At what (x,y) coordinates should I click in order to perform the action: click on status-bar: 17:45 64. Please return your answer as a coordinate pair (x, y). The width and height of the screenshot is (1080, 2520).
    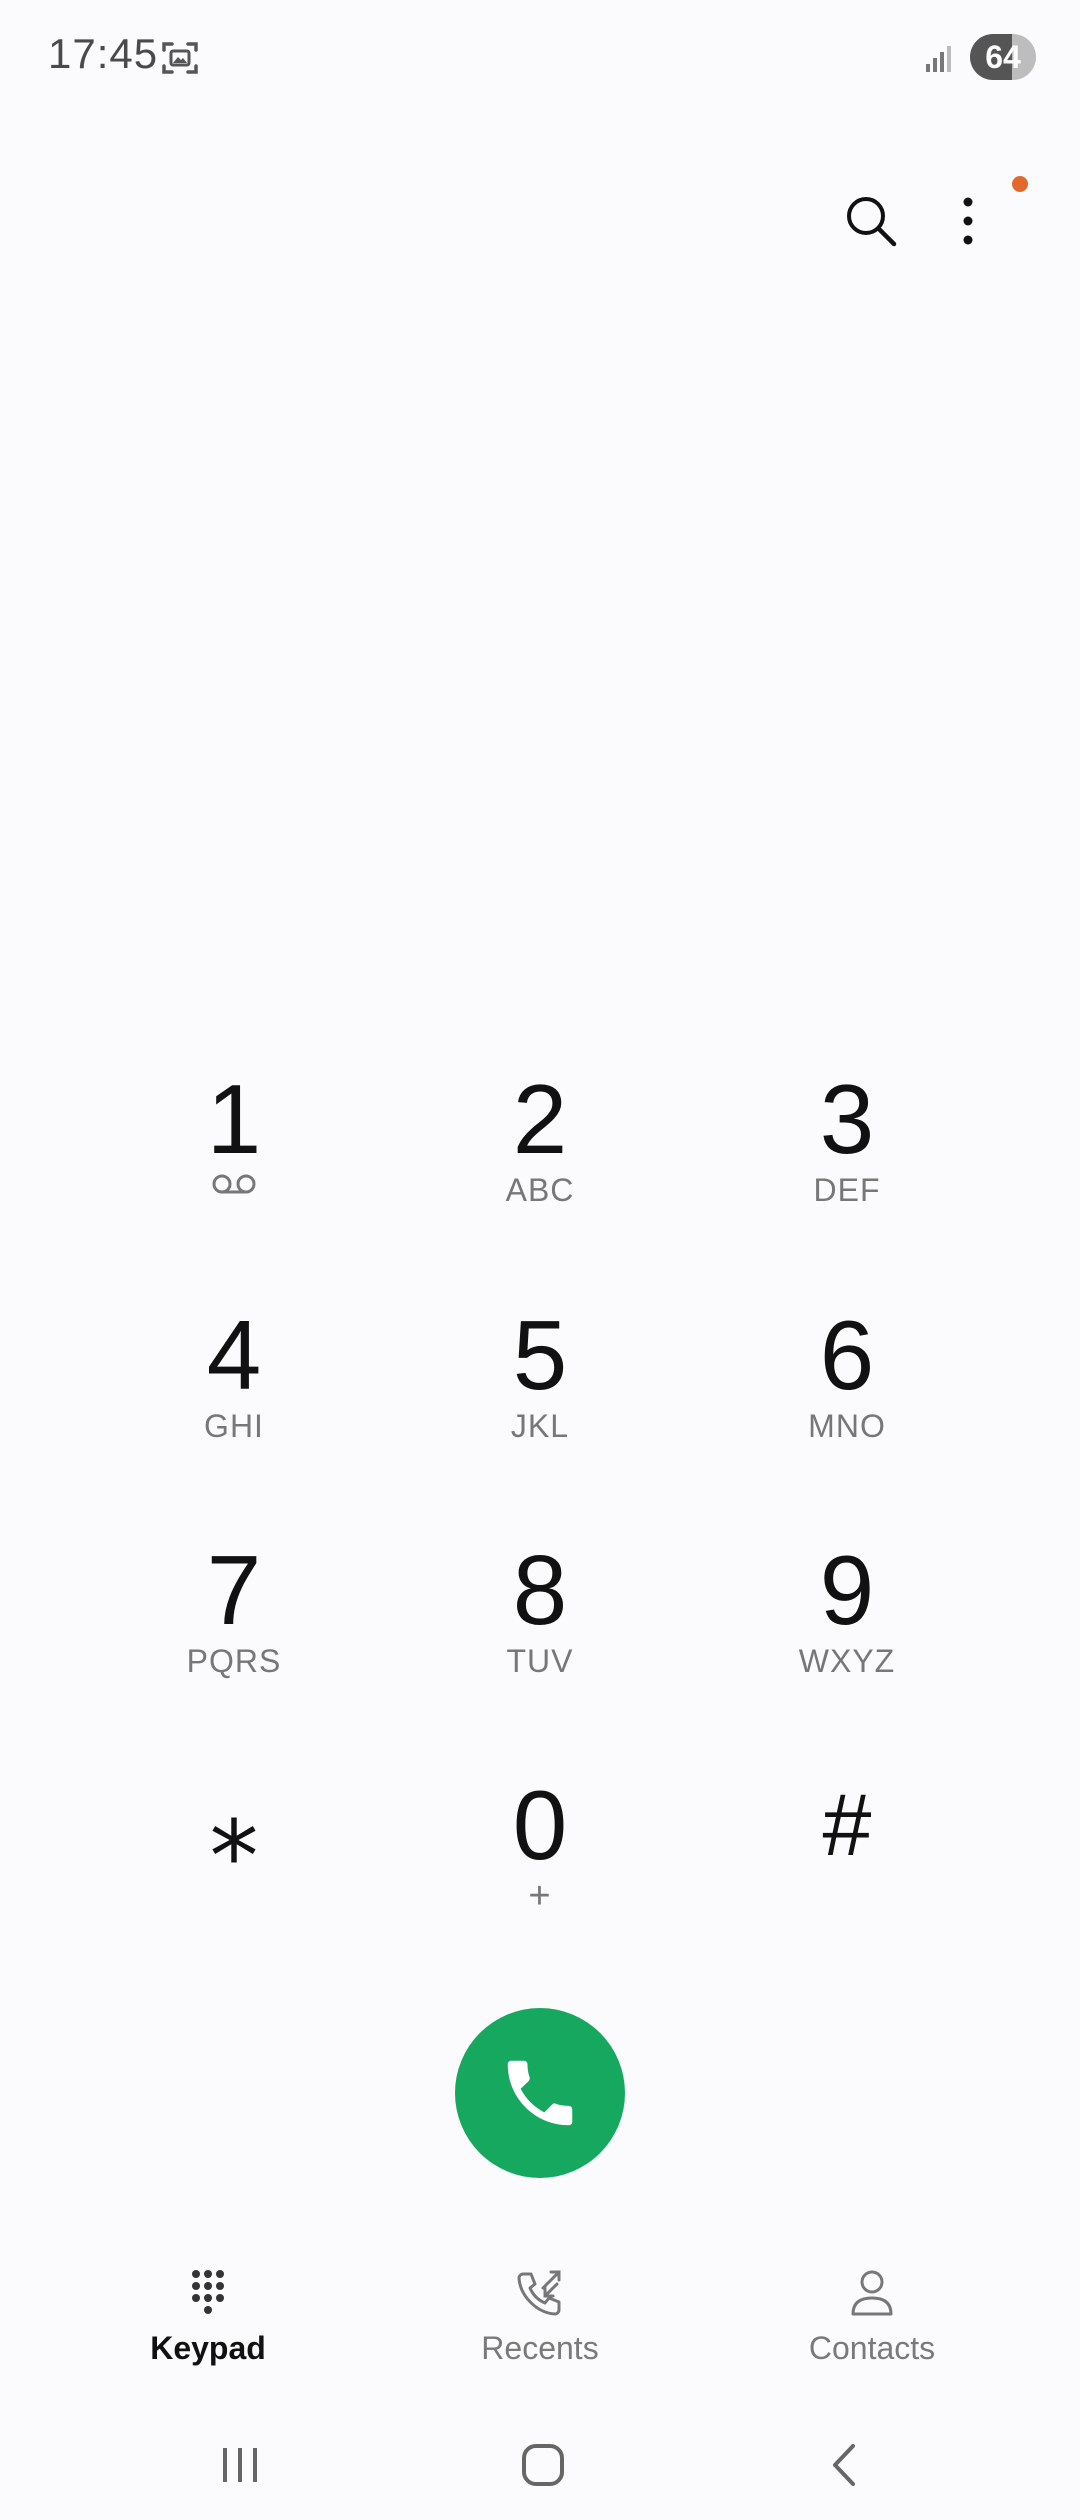
    Looking at the image, I should click on (540, 60).